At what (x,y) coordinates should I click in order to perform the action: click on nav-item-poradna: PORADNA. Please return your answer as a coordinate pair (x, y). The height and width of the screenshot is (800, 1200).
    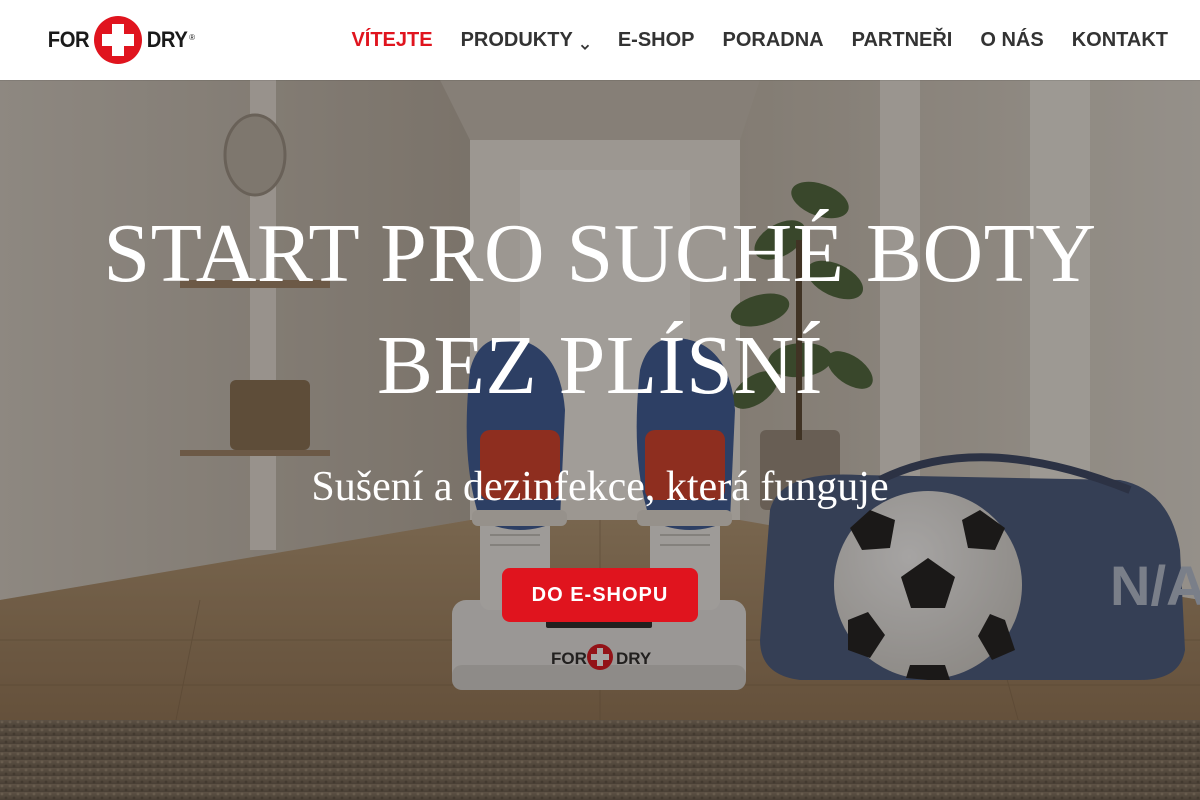
    Looking at the image, I should click on (773, 40).